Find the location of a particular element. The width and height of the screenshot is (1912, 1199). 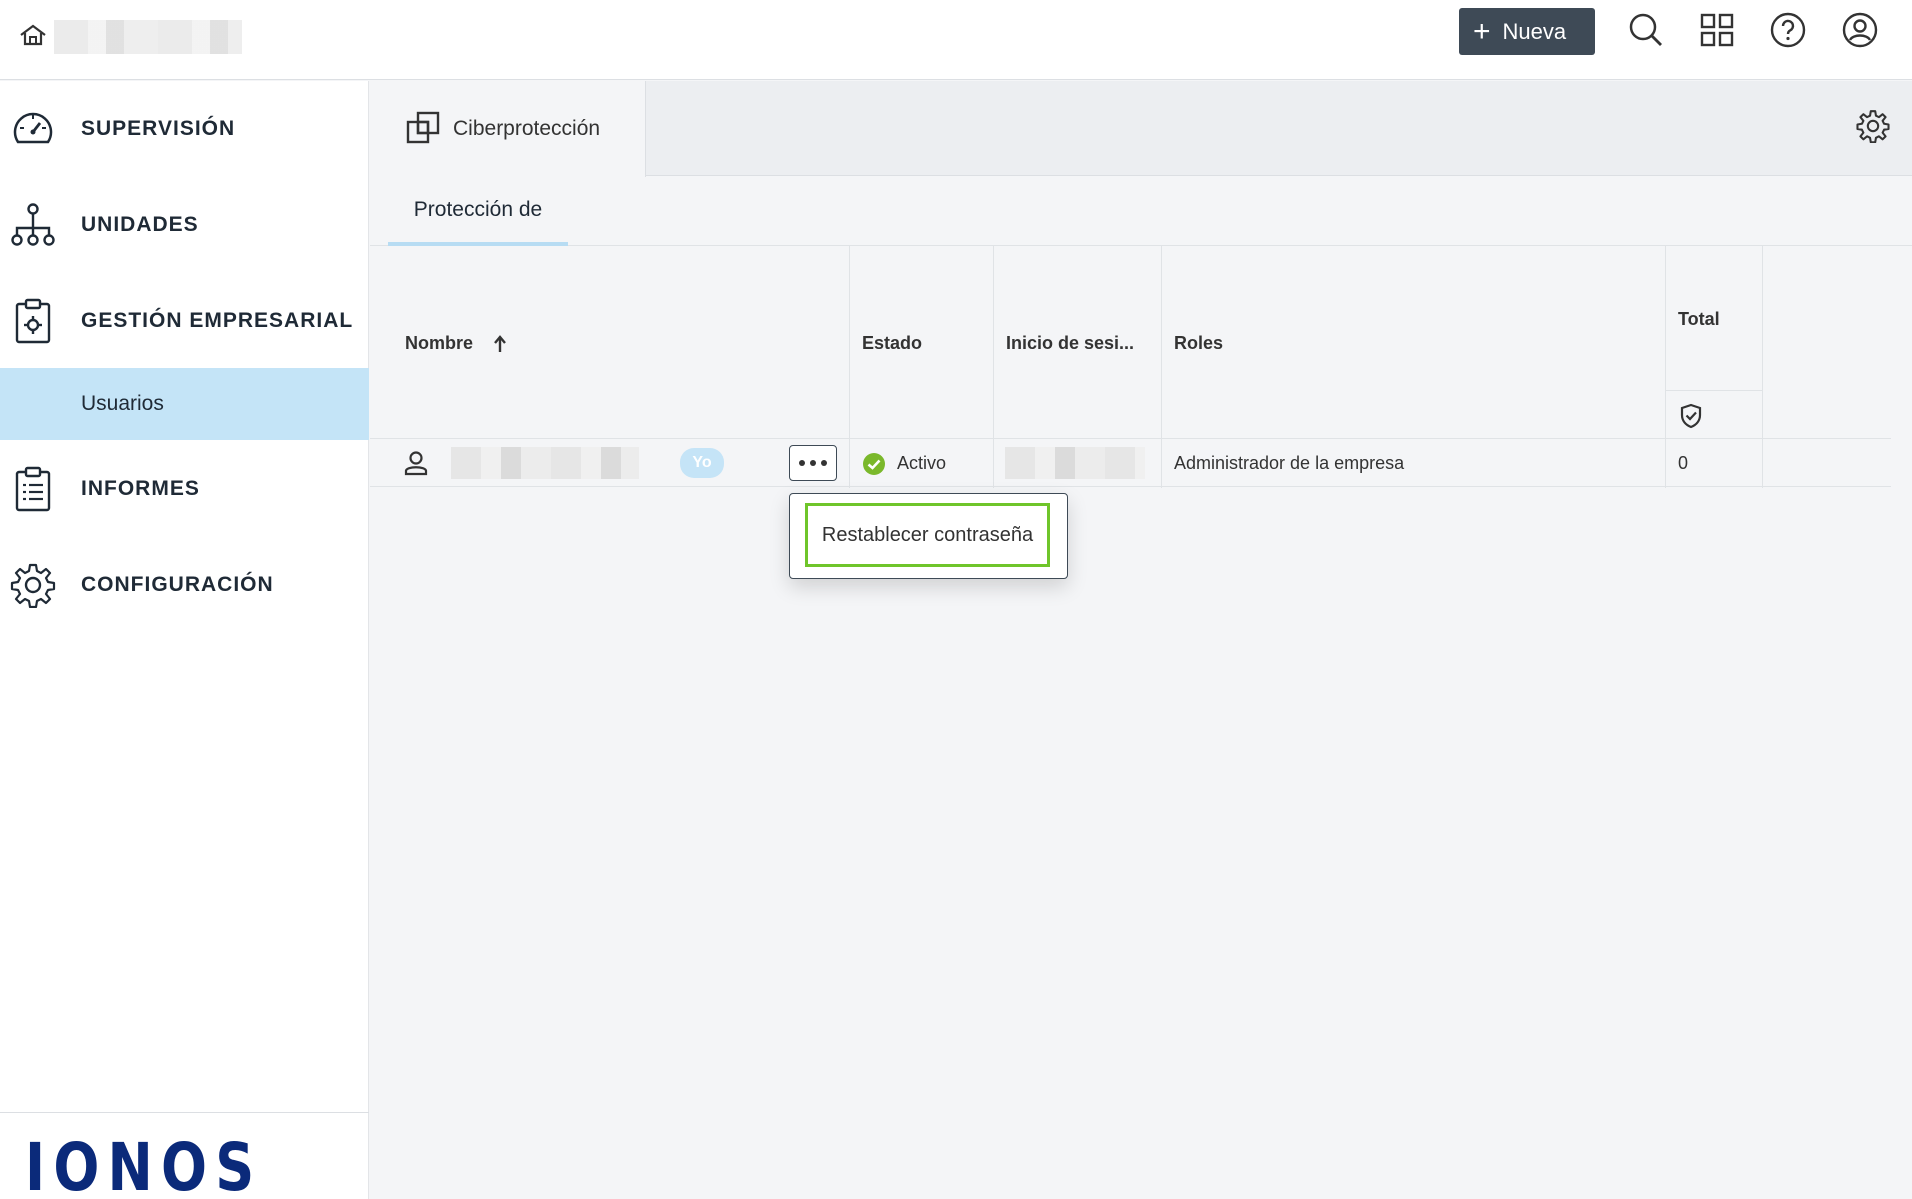

sub-tab-bar: Protección de is located at coordinates (1141, 211).